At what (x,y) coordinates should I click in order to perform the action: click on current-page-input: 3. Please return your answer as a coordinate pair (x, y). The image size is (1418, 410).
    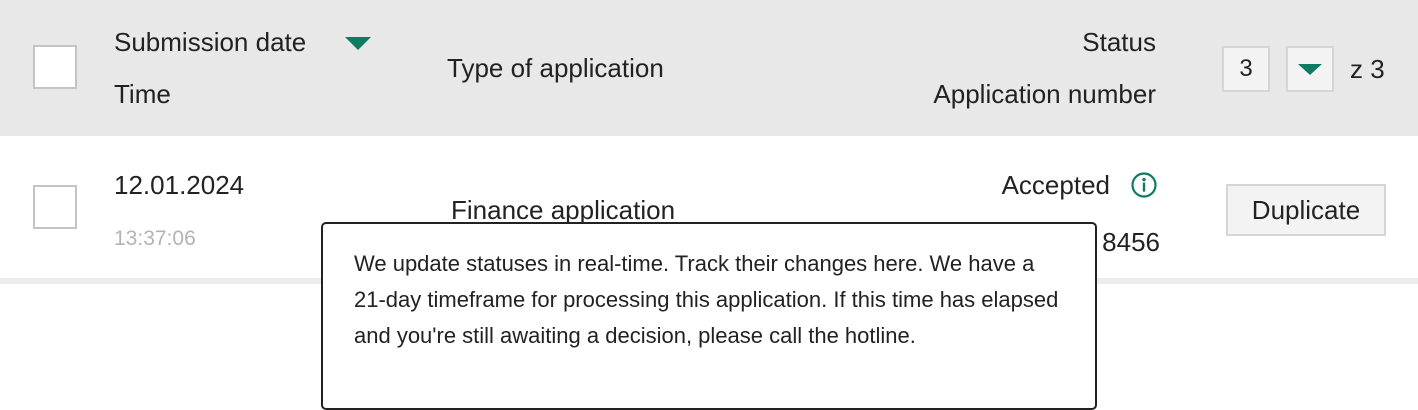
    Looking at the image, I should click on (1246, 69).